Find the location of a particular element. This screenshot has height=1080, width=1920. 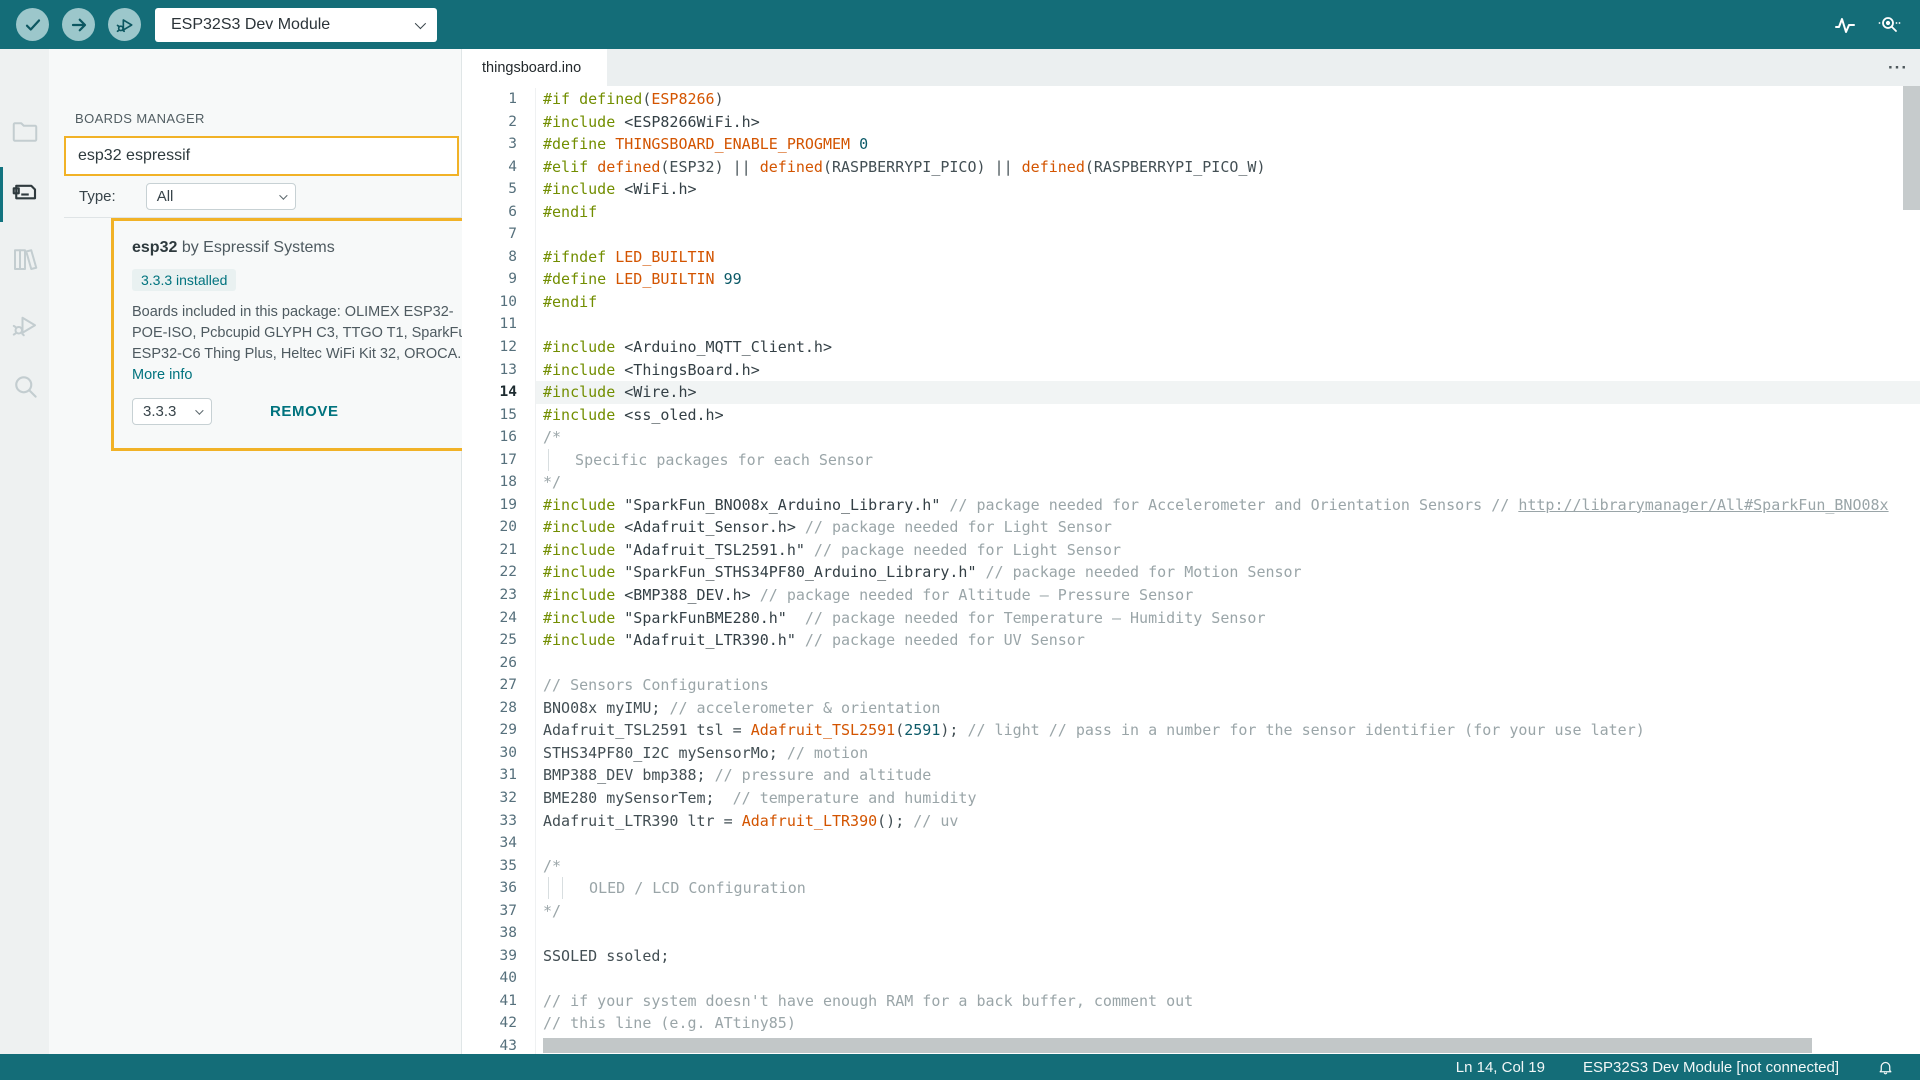

upload-button is located at coordinates (78, 24).